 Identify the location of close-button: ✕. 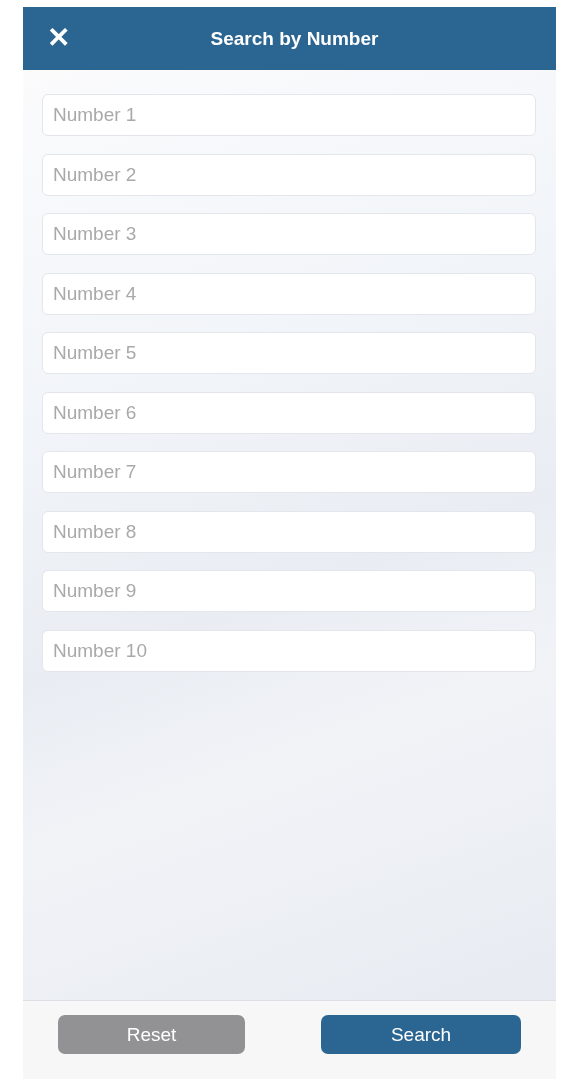
(58, 38).